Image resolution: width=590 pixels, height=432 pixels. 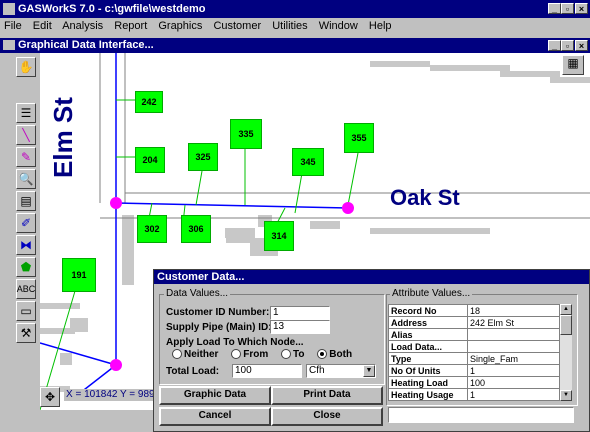 I want to click on menu-file: File, so click(x=13, y=26).